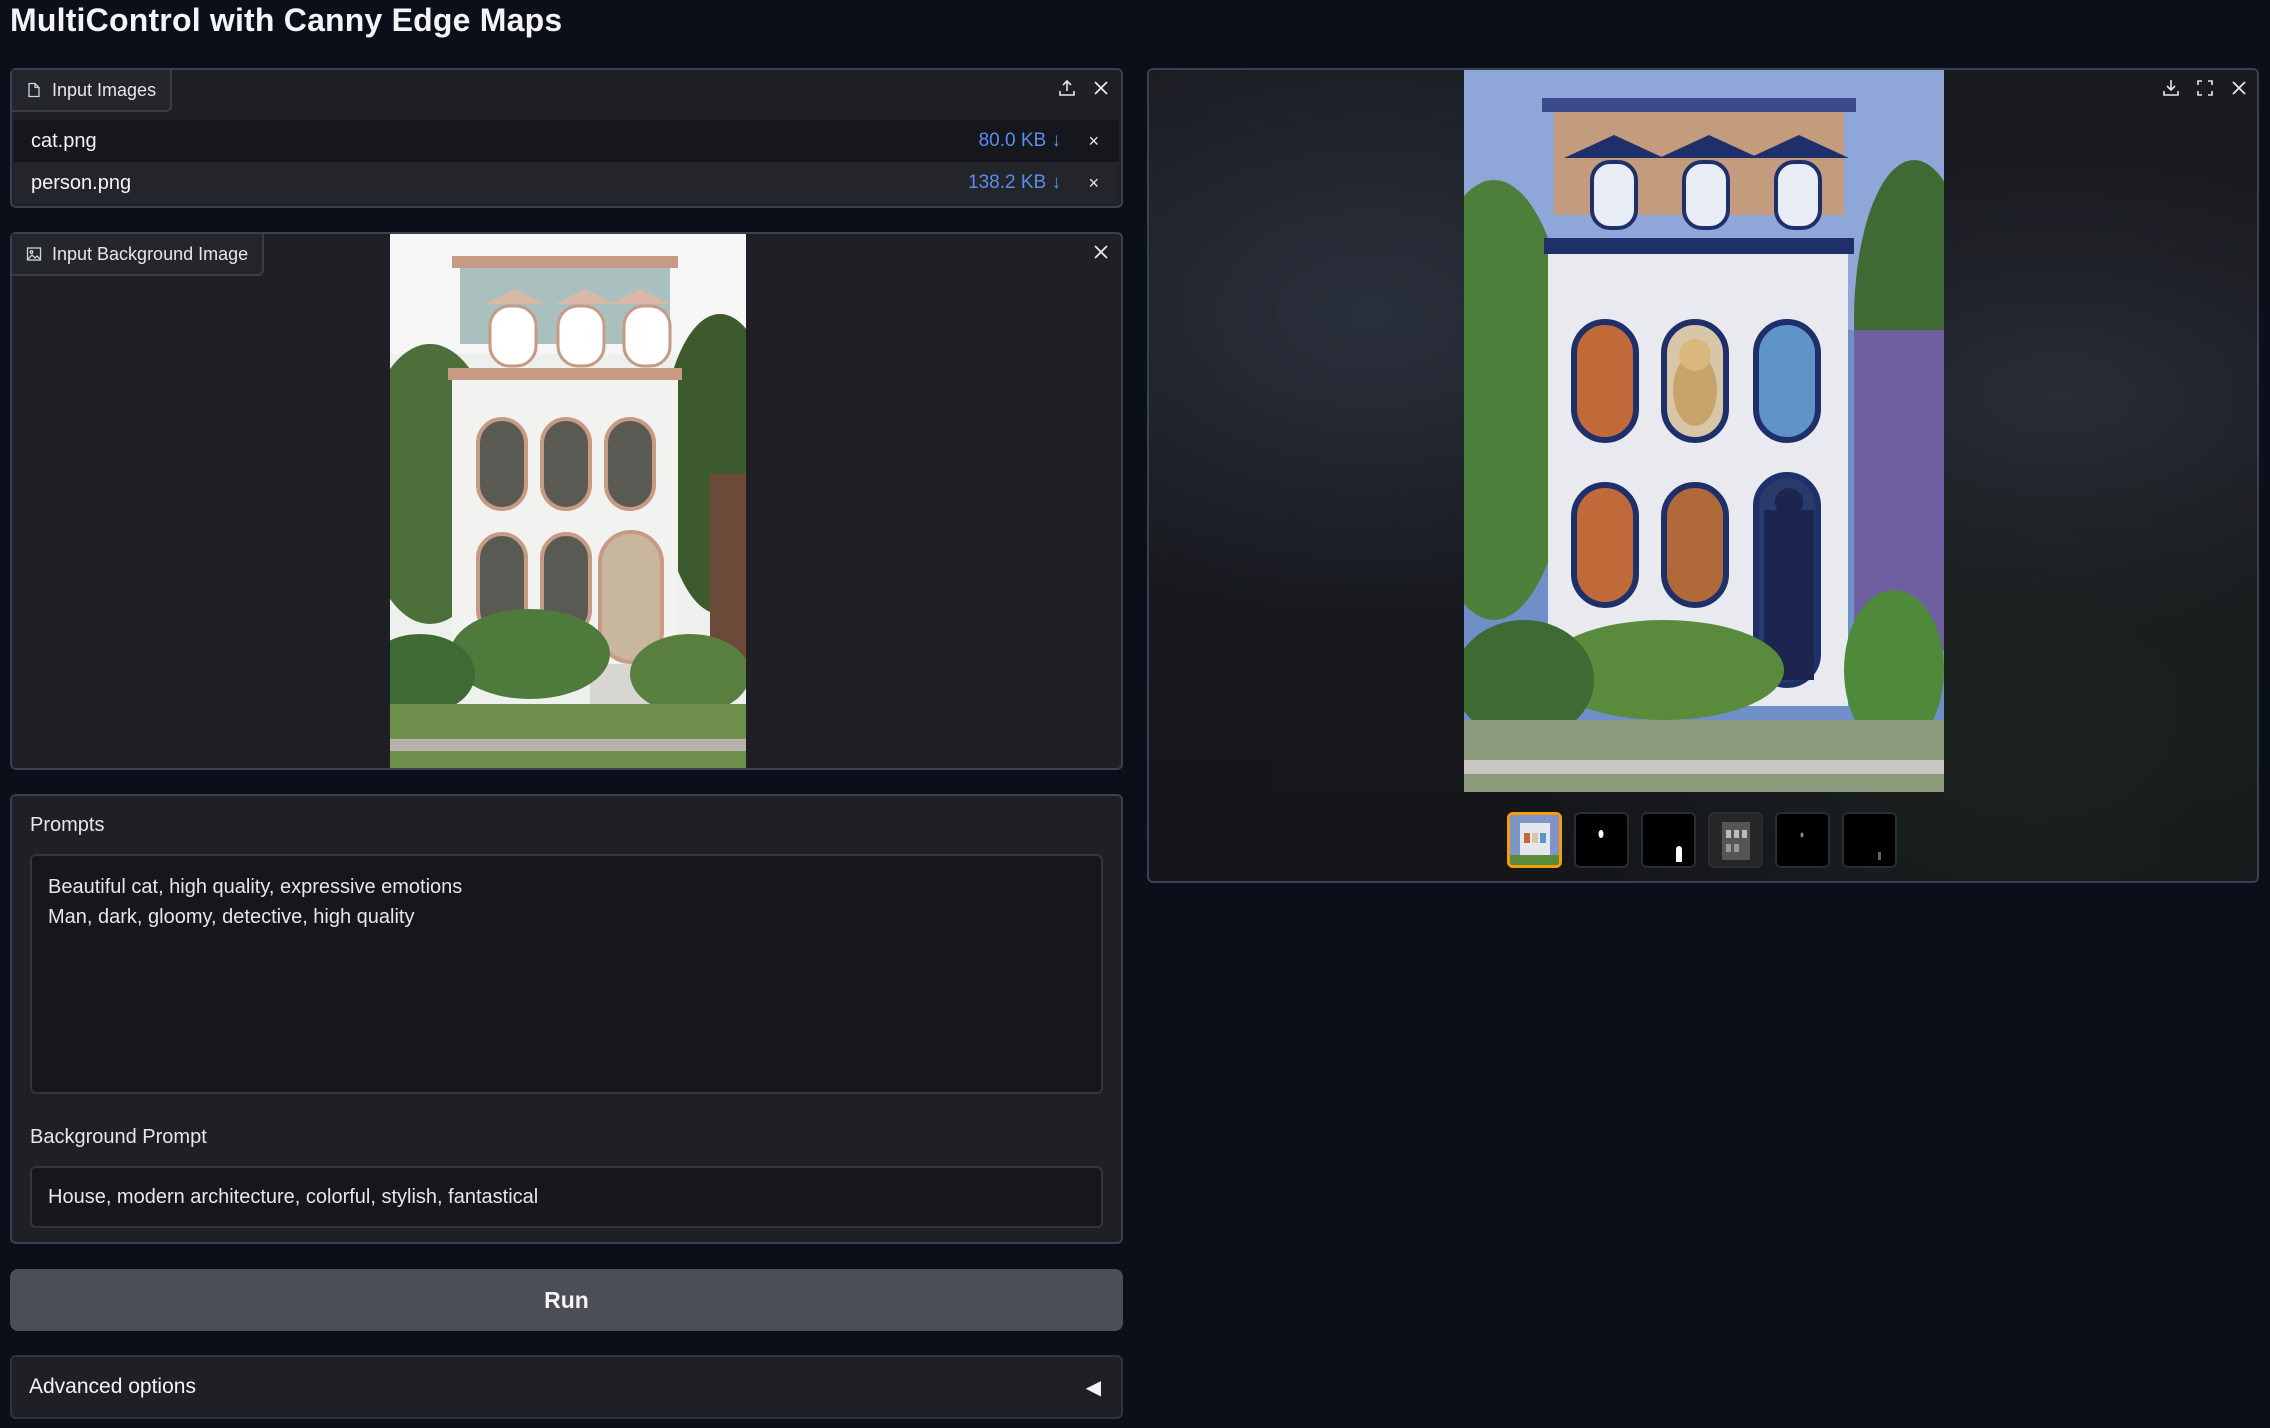 The width and height of the screenshot is (2270, 1428). What do you see at coordinates (1802, 840) in the screenshot?
I see `thumbnail-cat-edge` at bounding box center [1802, 840].